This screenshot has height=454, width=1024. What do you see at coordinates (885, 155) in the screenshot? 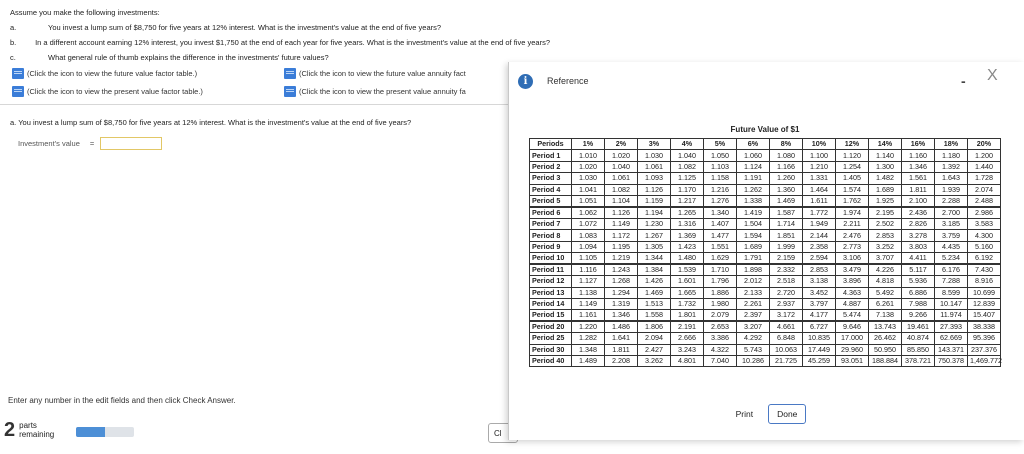
I see `factor-cell: 1.140` at bounding box center [885, 155].